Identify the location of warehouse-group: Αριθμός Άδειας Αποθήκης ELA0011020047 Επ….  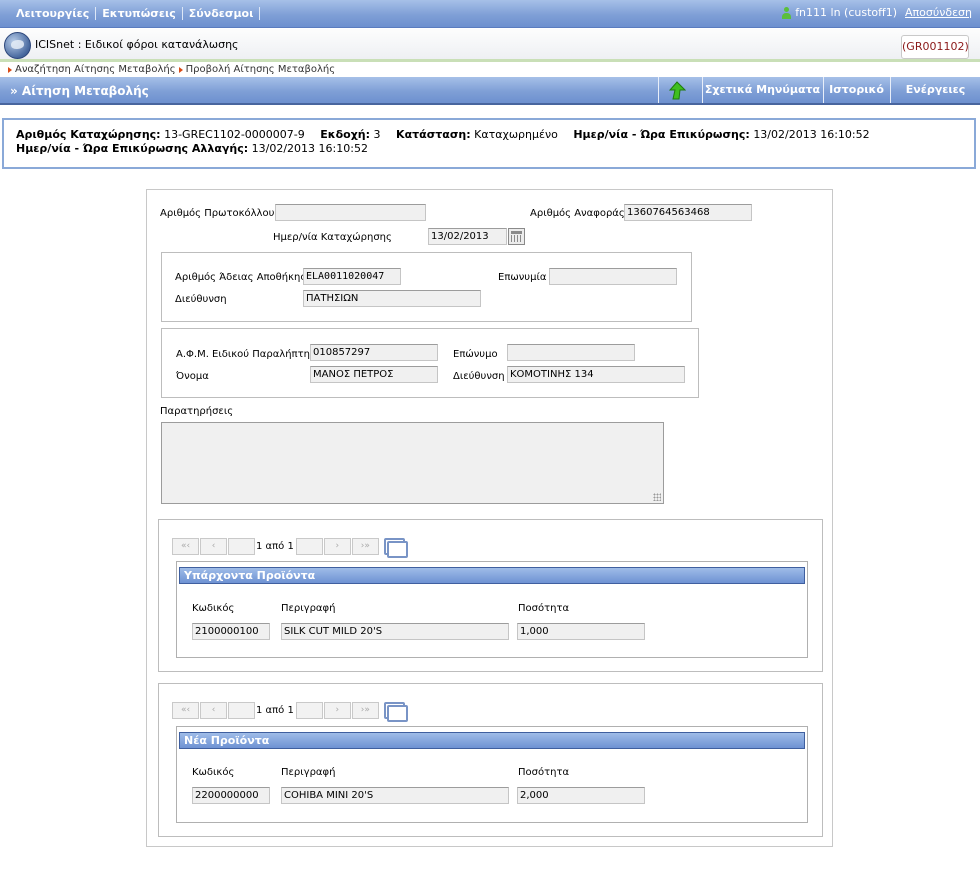
(426, 287).